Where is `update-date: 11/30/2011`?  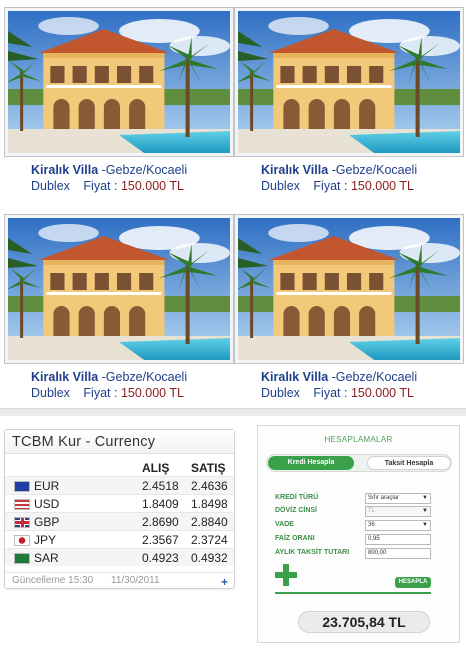
update-date: 11/30/2011 is located at coordinates (135, 580).